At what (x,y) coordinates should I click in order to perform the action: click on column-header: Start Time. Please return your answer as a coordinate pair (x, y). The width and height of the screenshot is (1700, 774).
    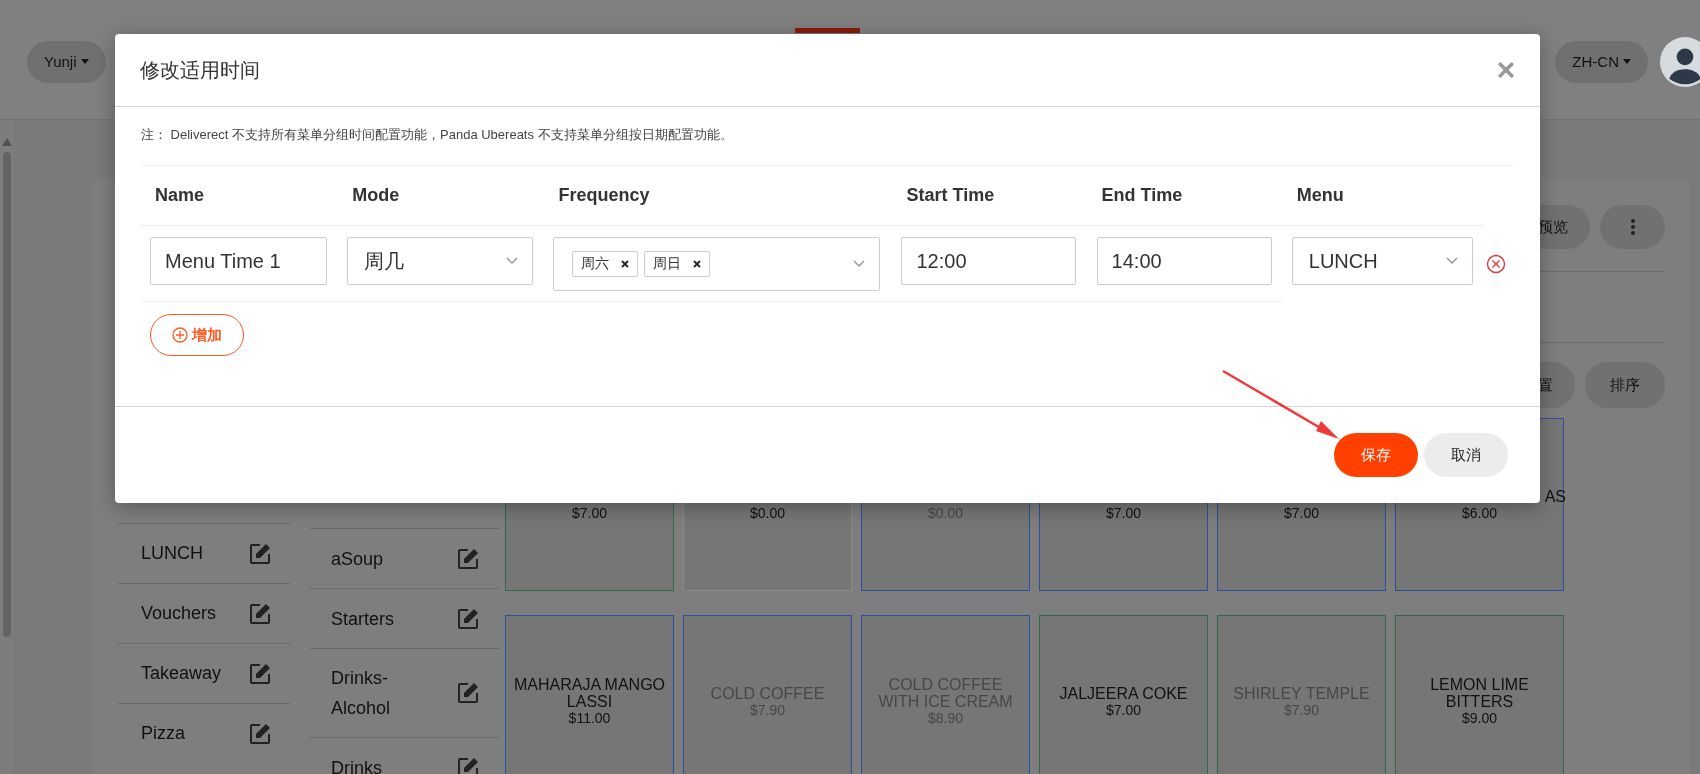
    Looking at the image, I should click on (990, 196).